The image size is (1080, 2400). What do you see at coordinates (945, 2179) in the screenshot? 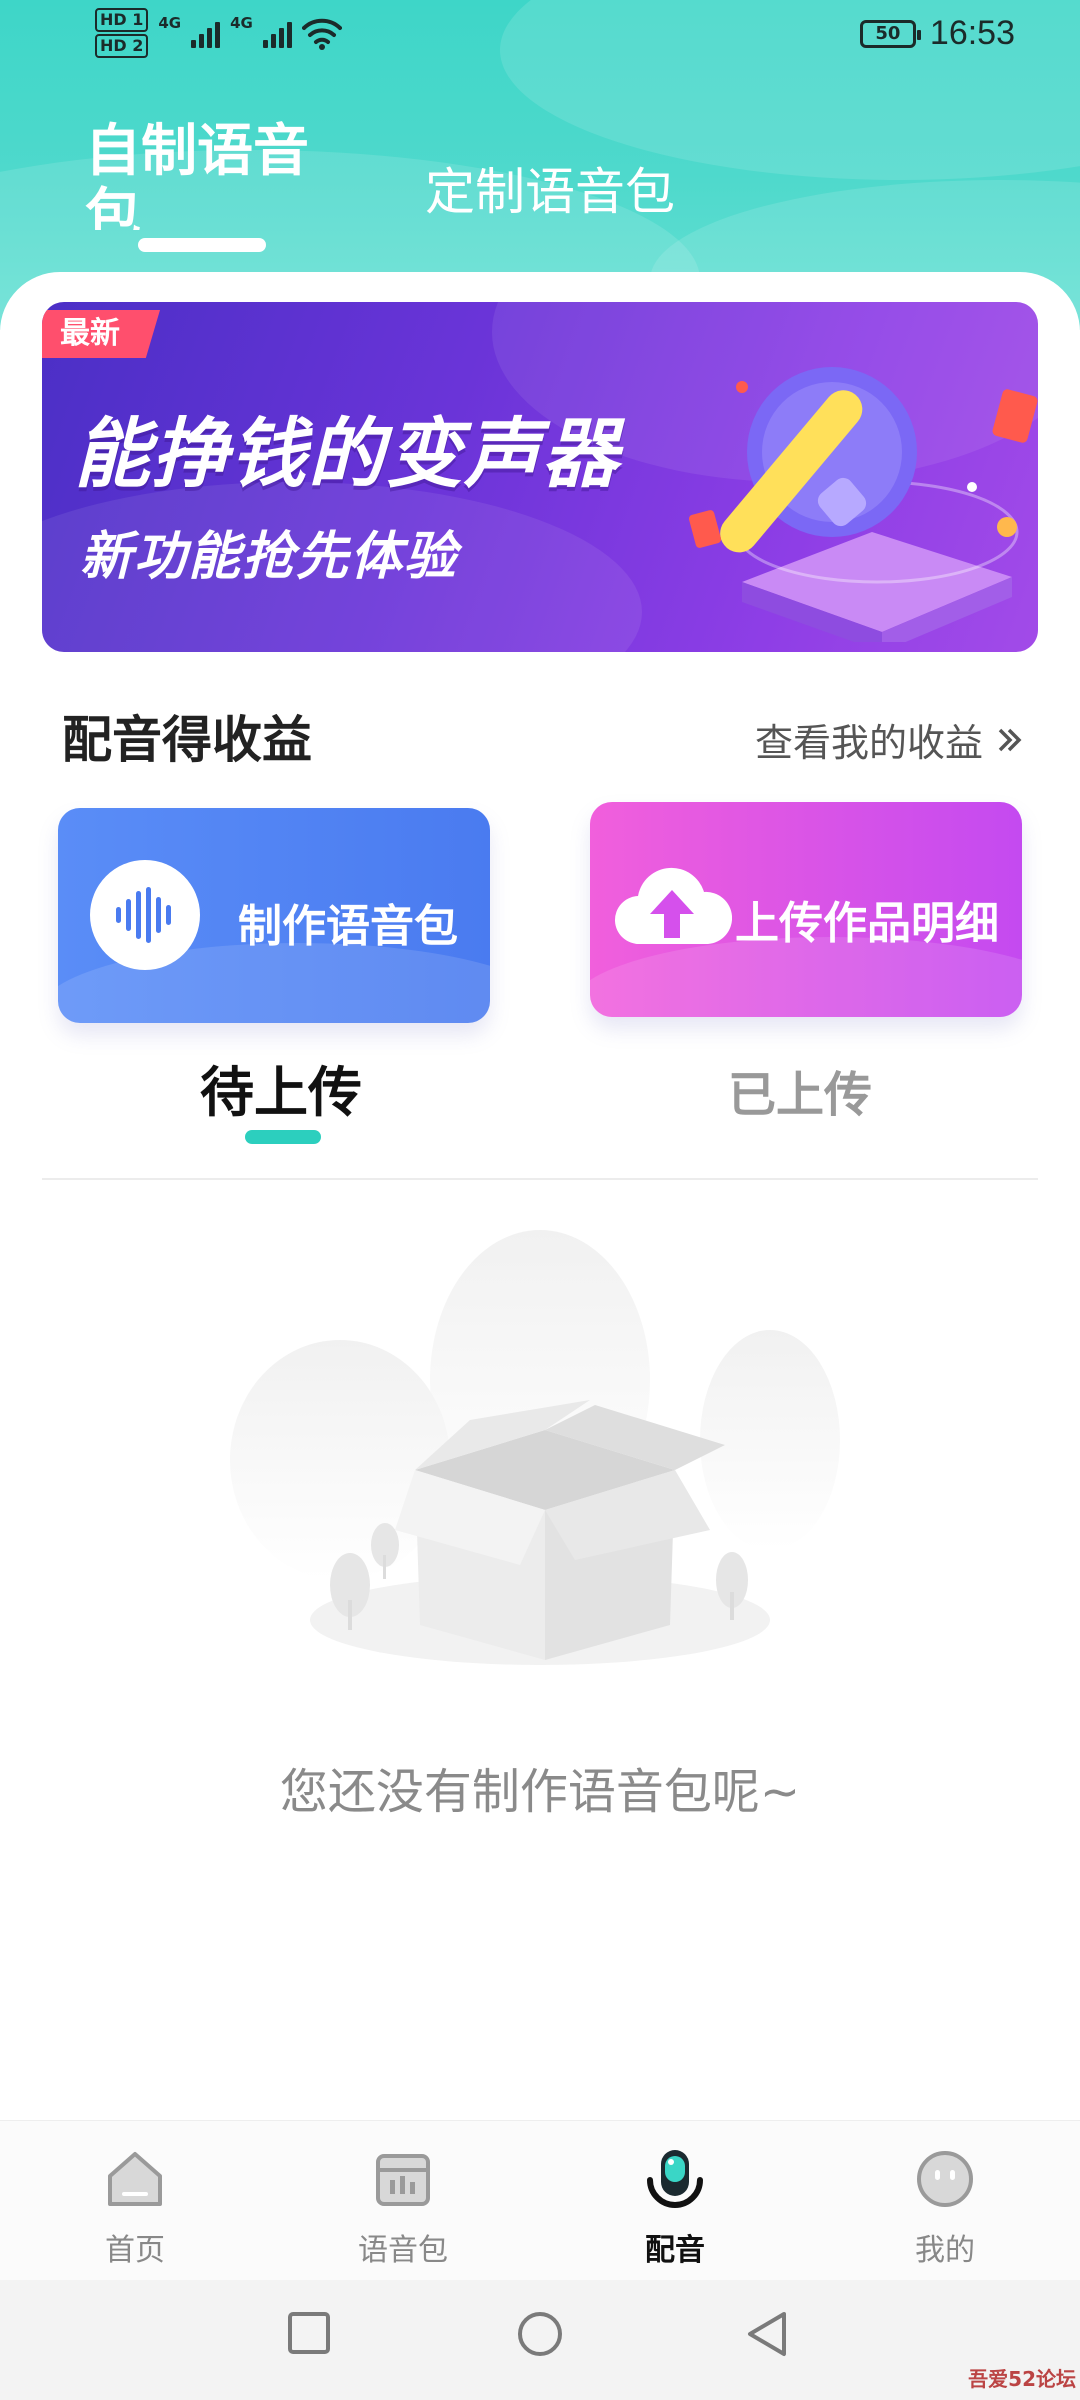
I see `profile-icon` at bounding box center [945, 2179].